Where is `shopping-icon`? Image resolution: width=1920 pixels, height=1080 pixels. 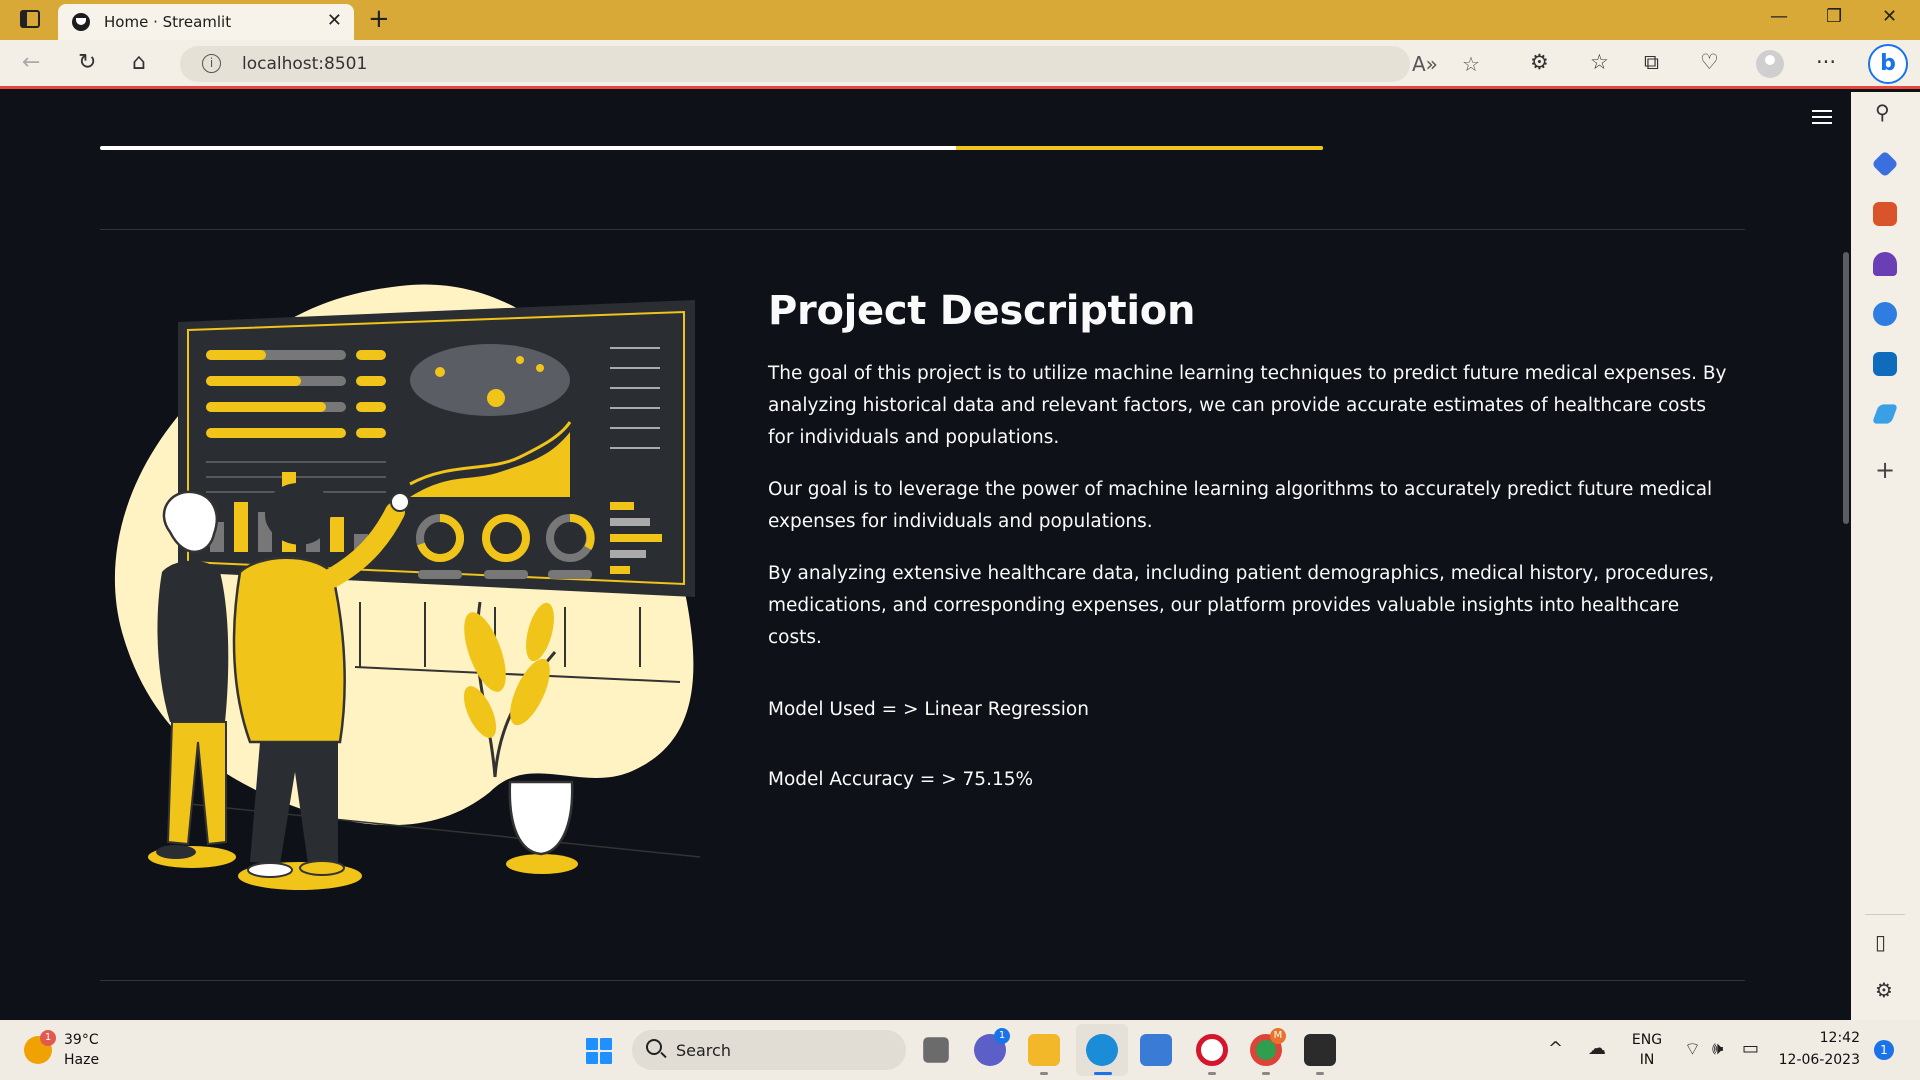 shopping-icon is located at coordinates (1885, 164).